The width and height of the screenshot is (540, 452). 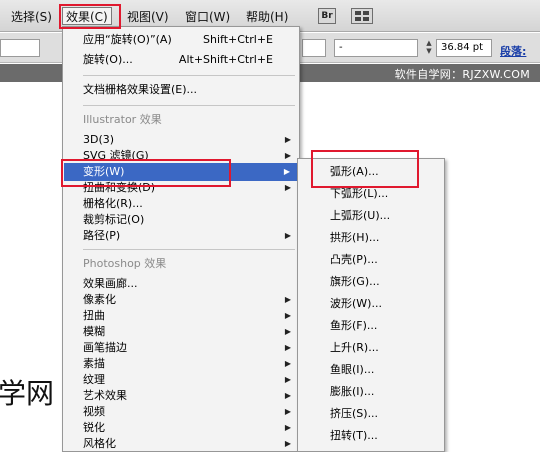 I want to click on menu-window: 窗口(W), so click(x=207, y=17).